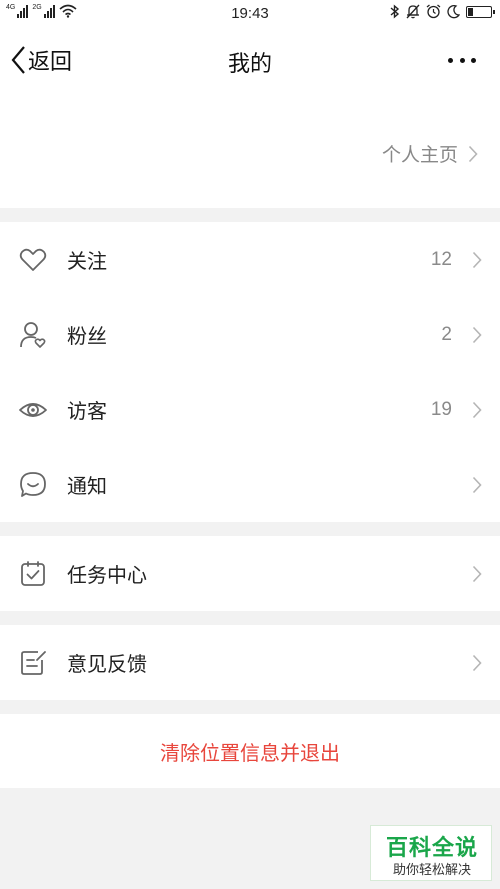 The height and width of the screenshot is (889, 500). I want to click on menu-item-task-center: 任务中心, so click(250, 573).